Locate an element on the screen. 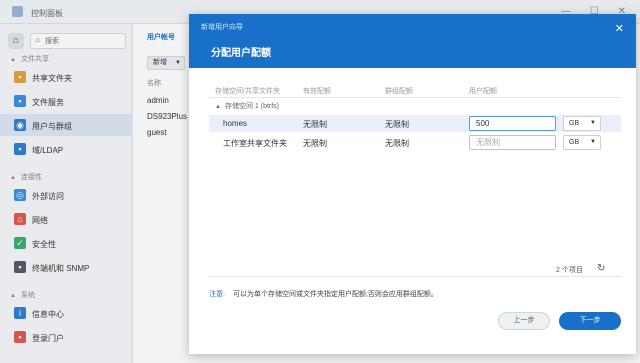  close-icon: ✕ is located at coordinates (619, 28).